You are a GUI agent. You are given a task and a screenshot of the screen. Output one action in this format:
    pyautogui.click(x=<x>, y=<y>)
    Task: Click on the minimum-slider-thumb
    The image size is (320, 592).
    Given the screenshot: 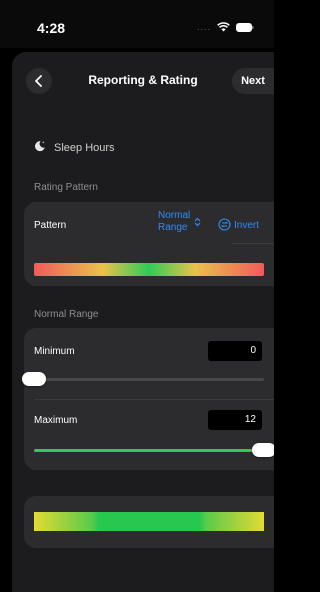 What is the action you would take?
    pyautogui.click(x=34, y=379)
    